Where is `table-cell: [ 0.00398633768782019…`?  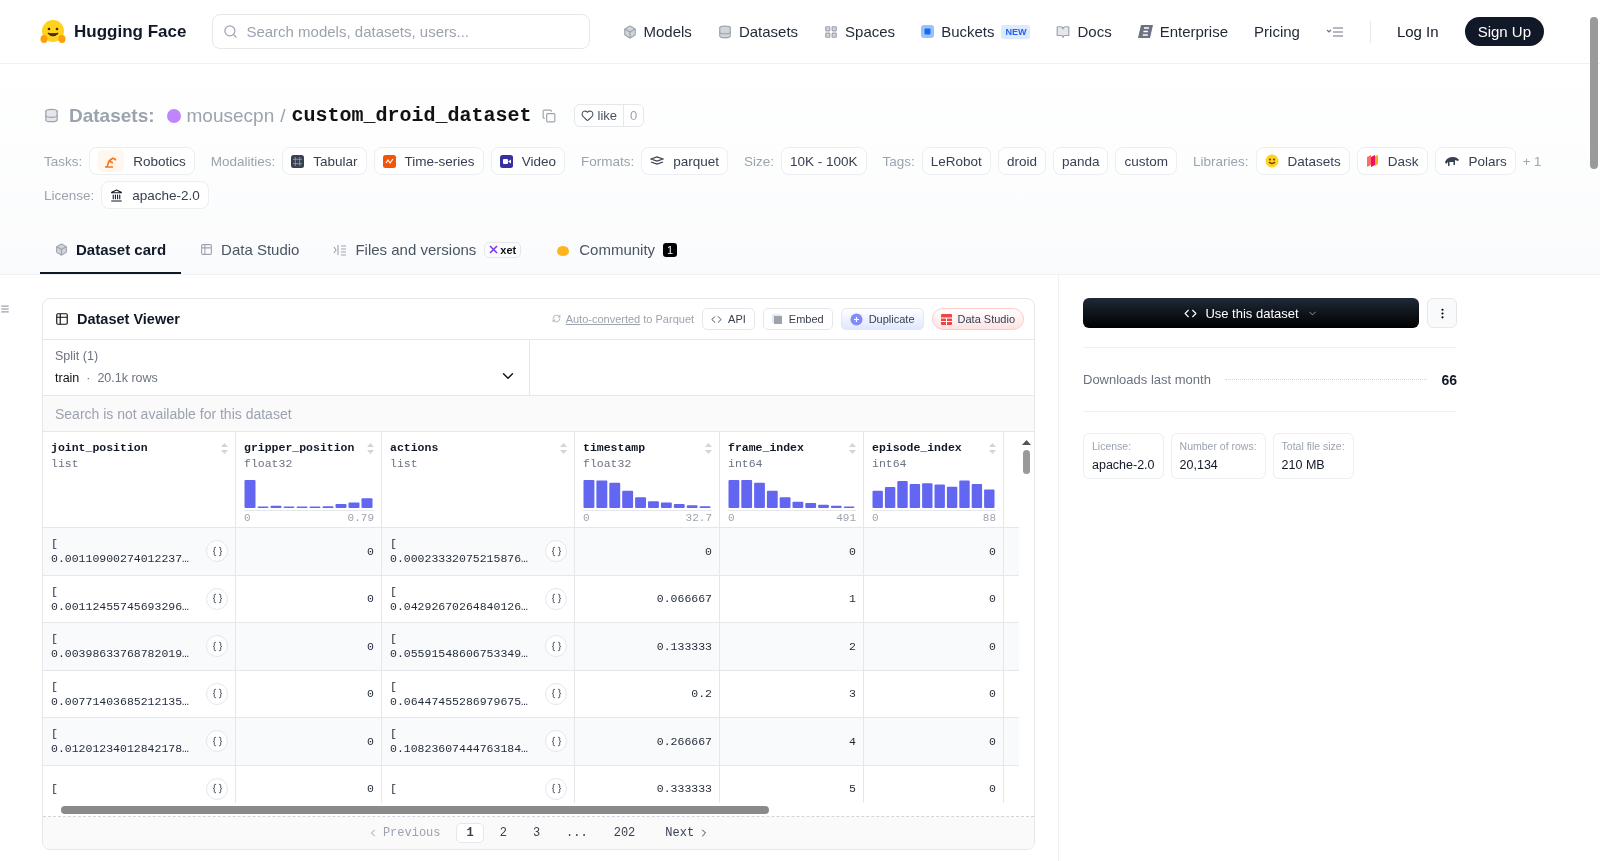
table-cell: [ 0.00398633768782019… is located at coordinates (139, 646).